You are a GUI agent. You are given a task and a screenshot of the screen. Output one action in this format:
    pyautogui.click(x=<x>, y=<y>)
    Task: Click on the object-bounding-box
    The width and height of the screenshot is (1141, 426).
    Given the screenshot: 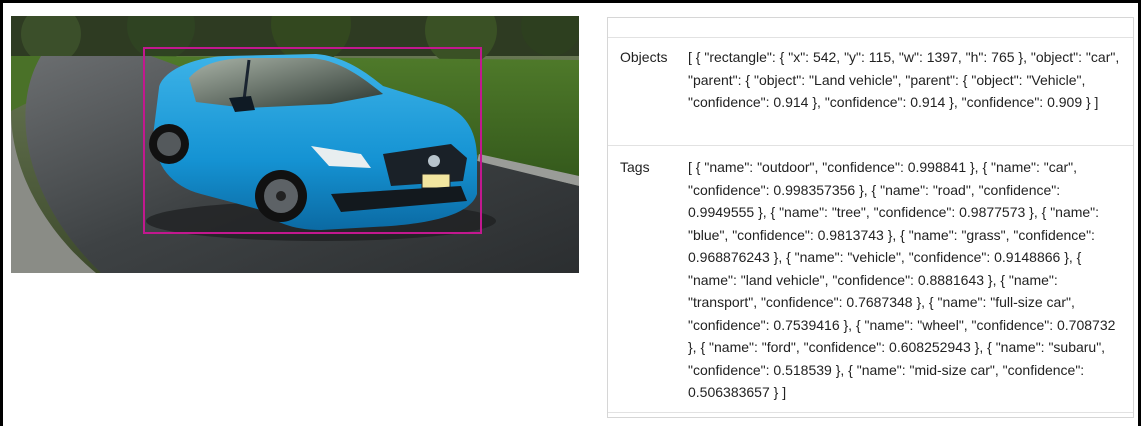 What is the action you would take?
    pyautogui.click(x=312, y=140)
    